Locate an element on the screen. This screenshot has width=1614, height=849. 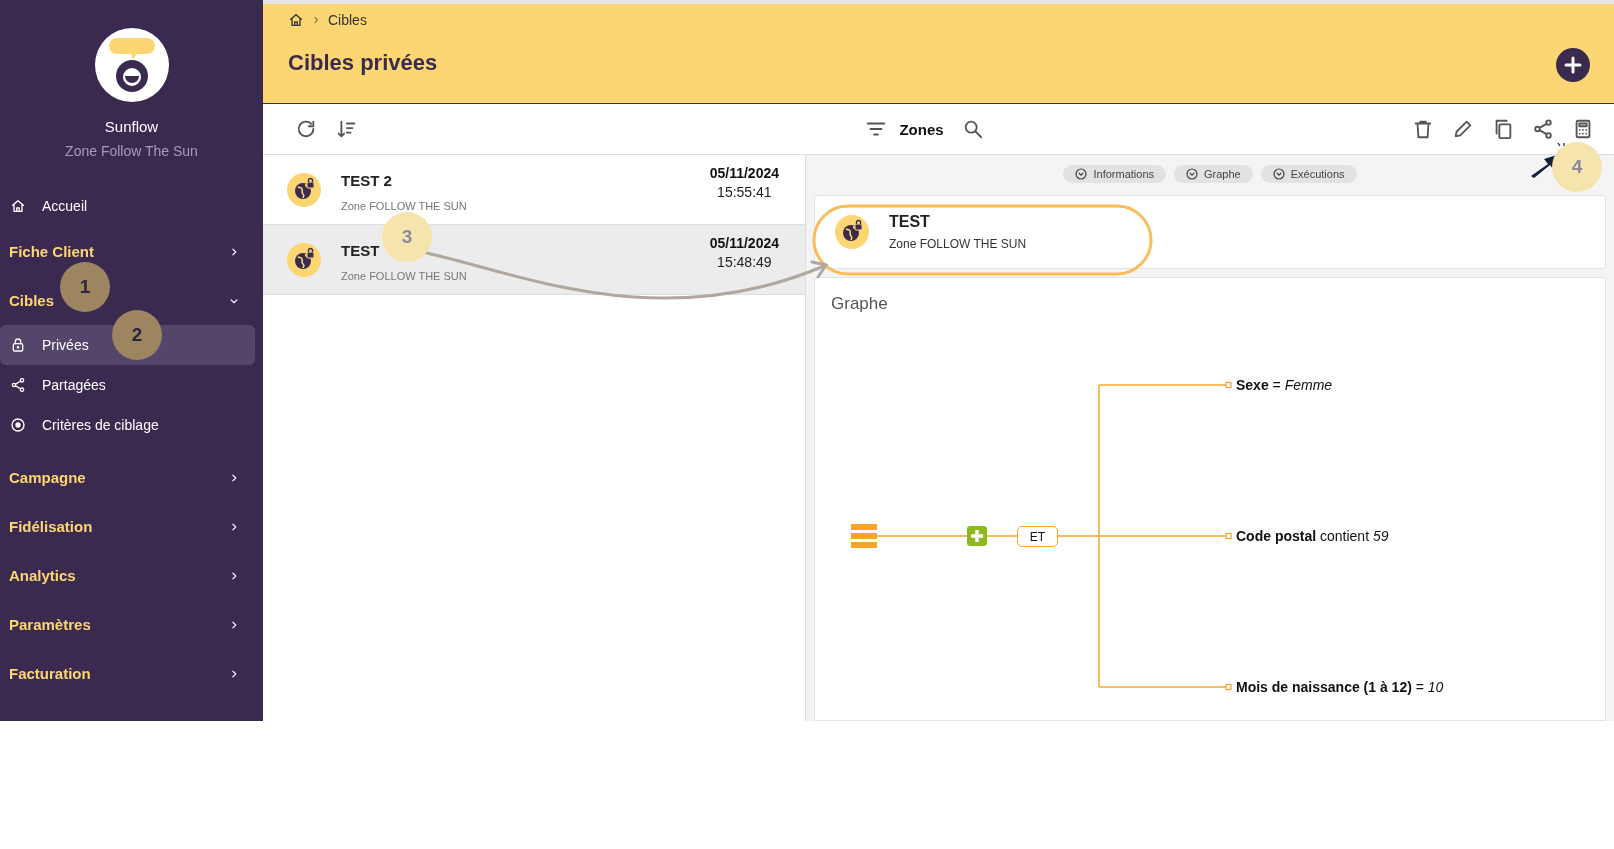
page-title: Cibles privées is located at coordinates (363, 63).